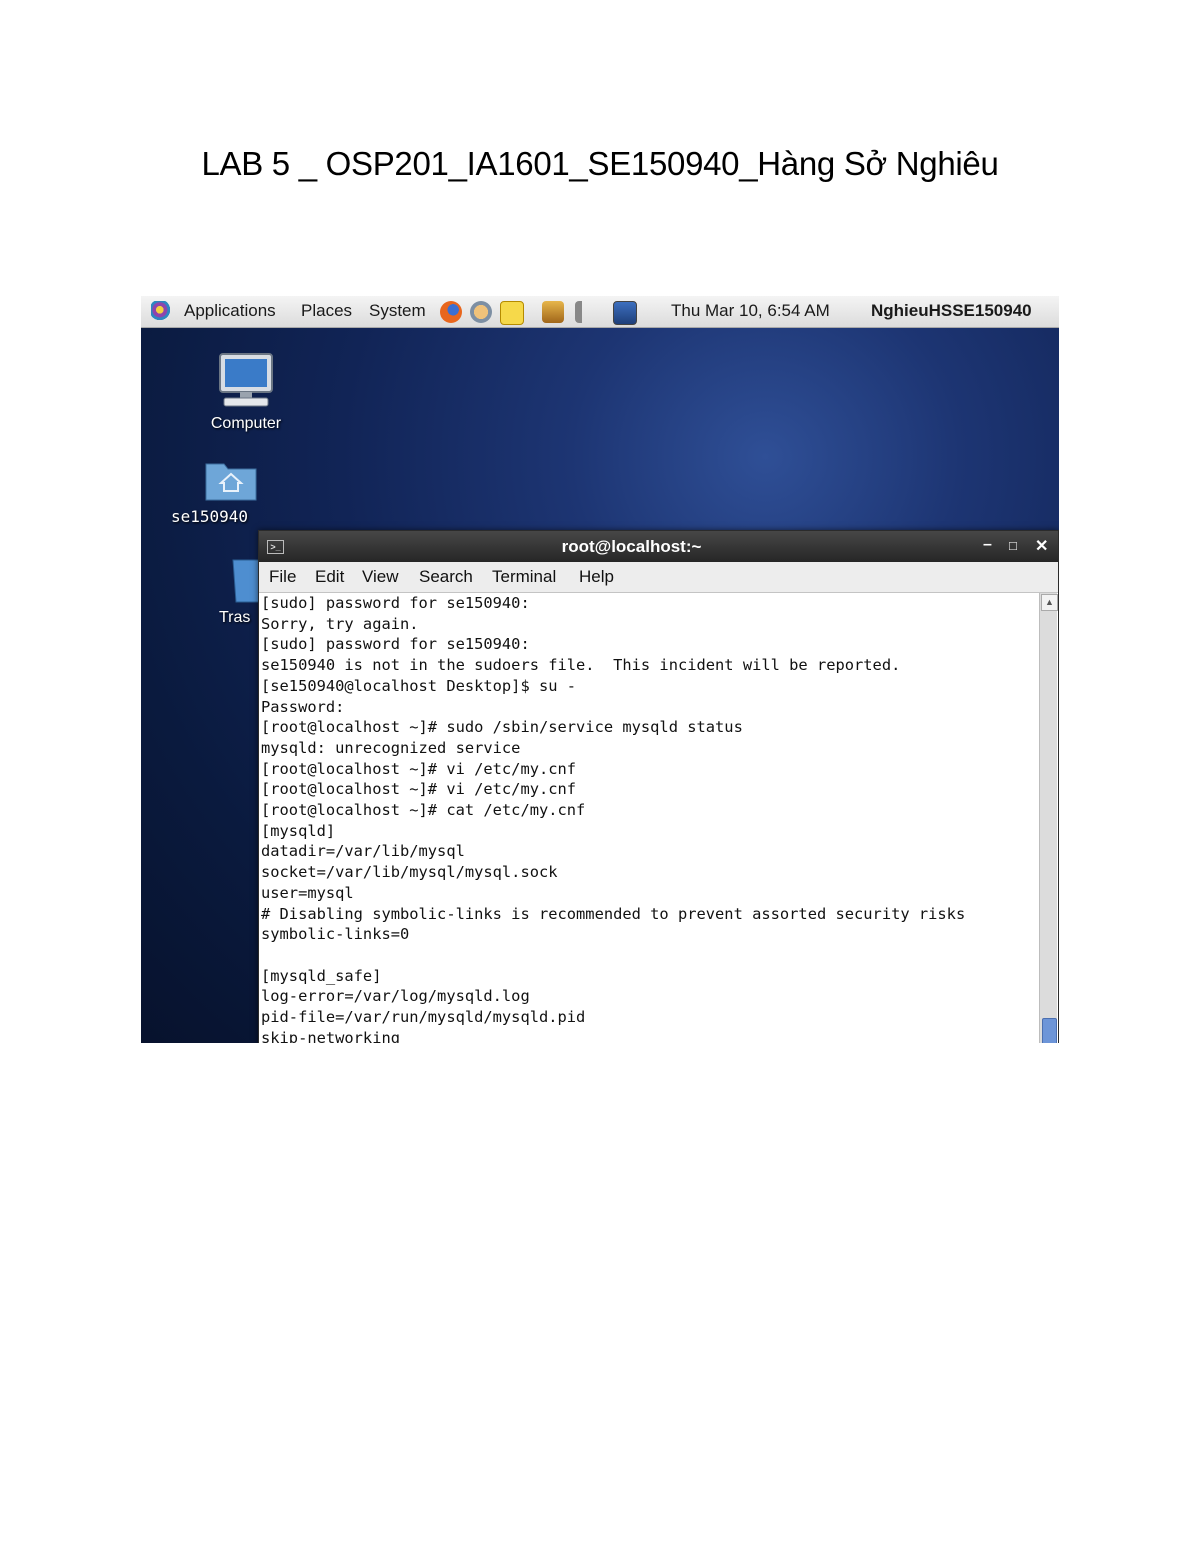 This screenshot has width=1200, height=1553. Describe the element at coordinates (631, 546) in the screenshot. I see `terminal-title: root@localhost:~` at that location.